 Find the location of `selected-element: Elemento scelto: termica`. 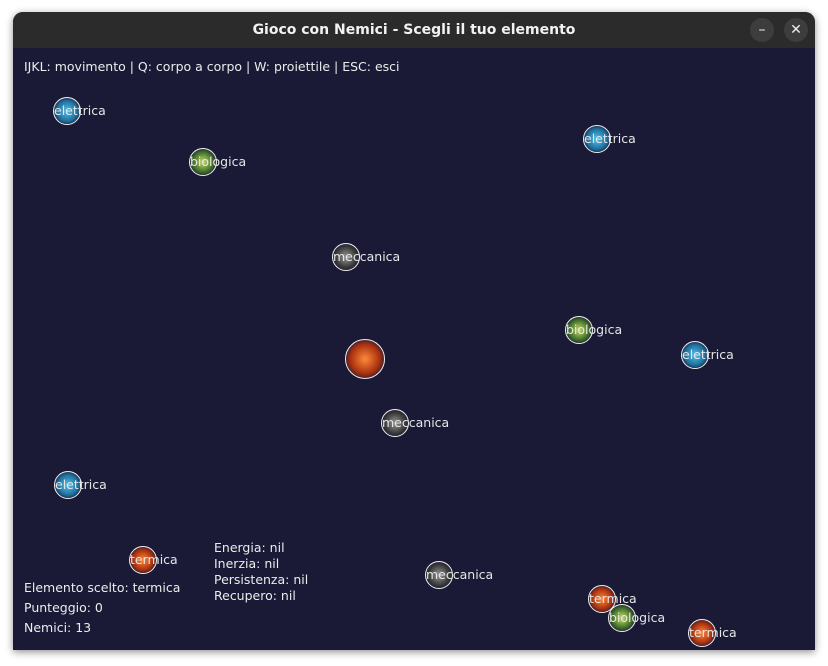

selected-element: Elemento scelto: termica is located at coordinates (102, 587).